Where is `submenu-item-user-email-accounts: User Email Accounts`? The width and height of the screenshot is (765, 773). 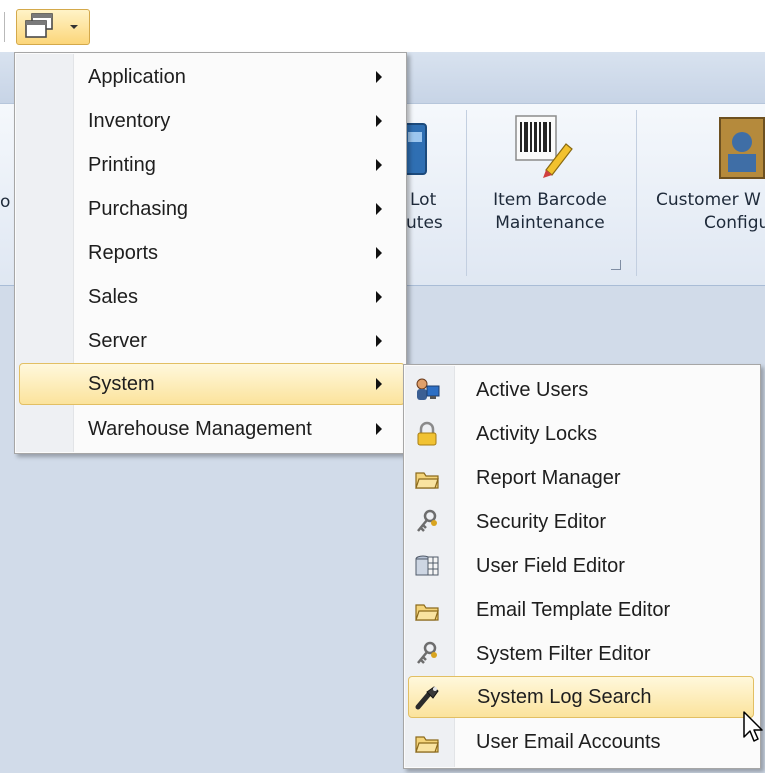
submenu-item-user-email-accounts: User Email Accounts is located at coordinates (583, 742).